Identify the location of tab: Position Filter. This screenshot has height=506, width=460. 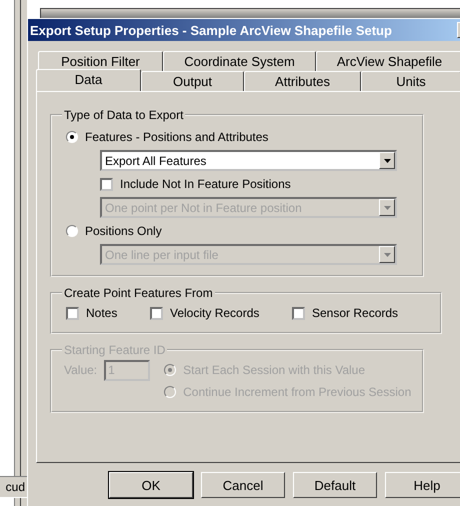
(100, 61).